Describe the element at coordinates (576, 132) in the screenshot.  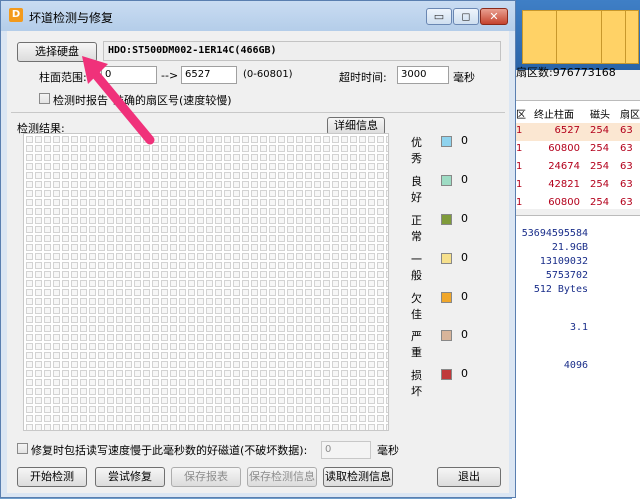
I see `table-row: 1 6527 254 63` at that location.